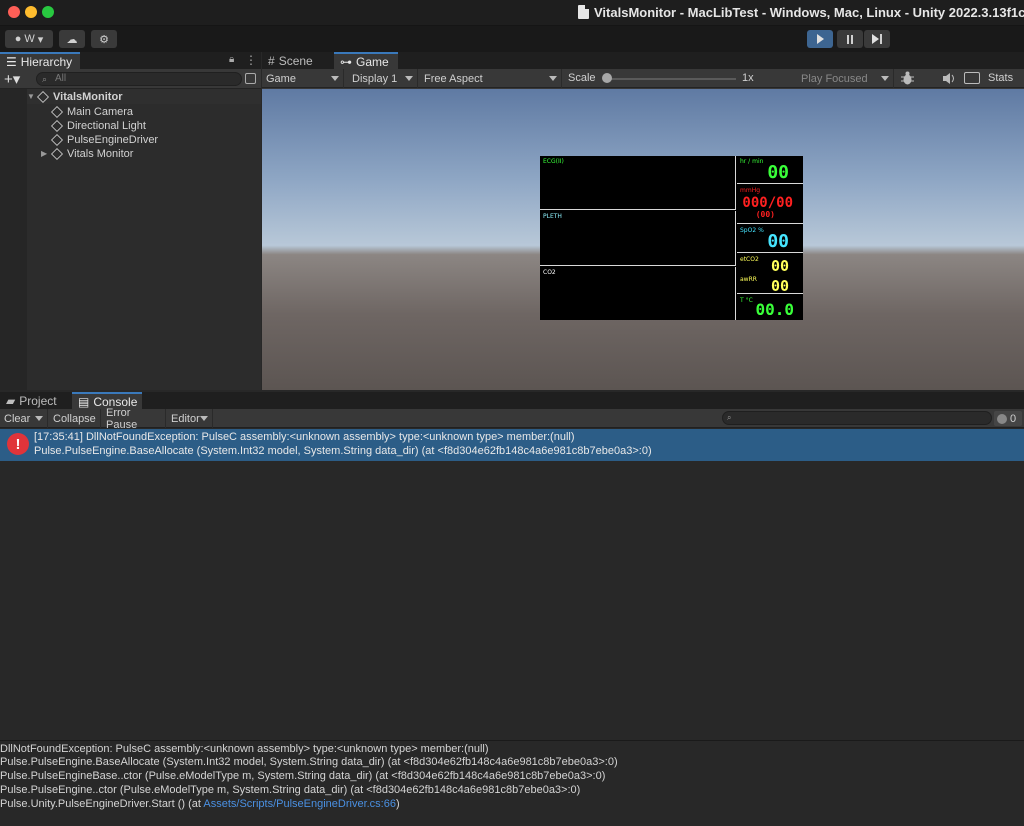 This screenshot has width=1024, height=826. I want to click on scale-value: 1x, so click(748, 78).